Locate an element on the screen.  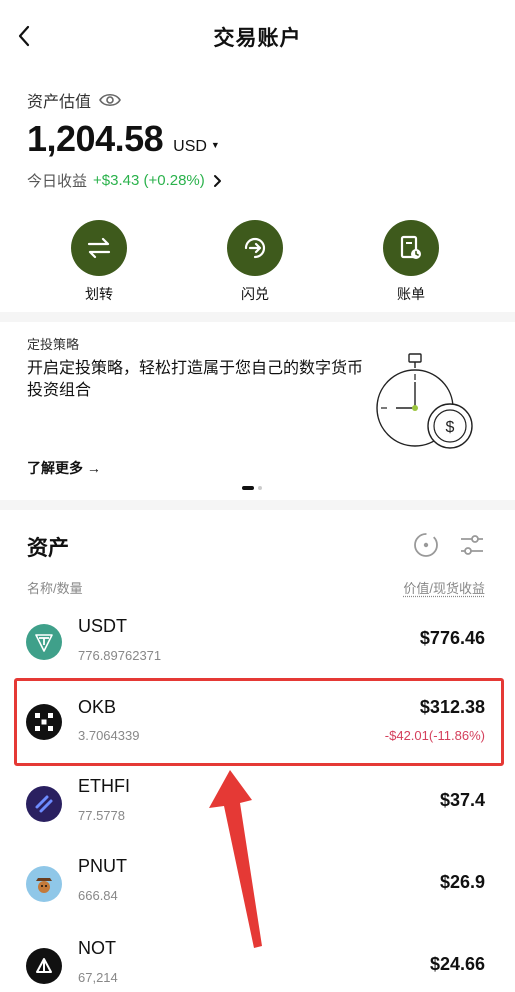
estimate-label: 资产估值 is located at coordinates (59, 102).